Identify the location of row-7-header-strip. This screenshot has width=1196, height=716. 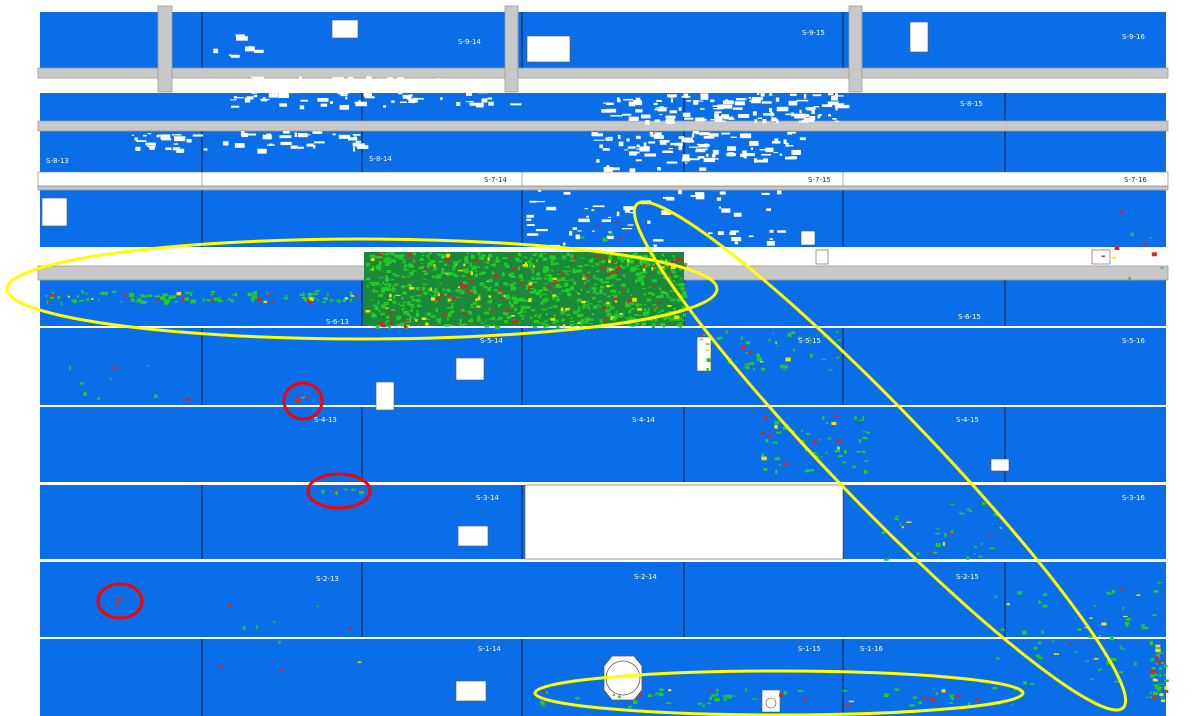
(603, 179).